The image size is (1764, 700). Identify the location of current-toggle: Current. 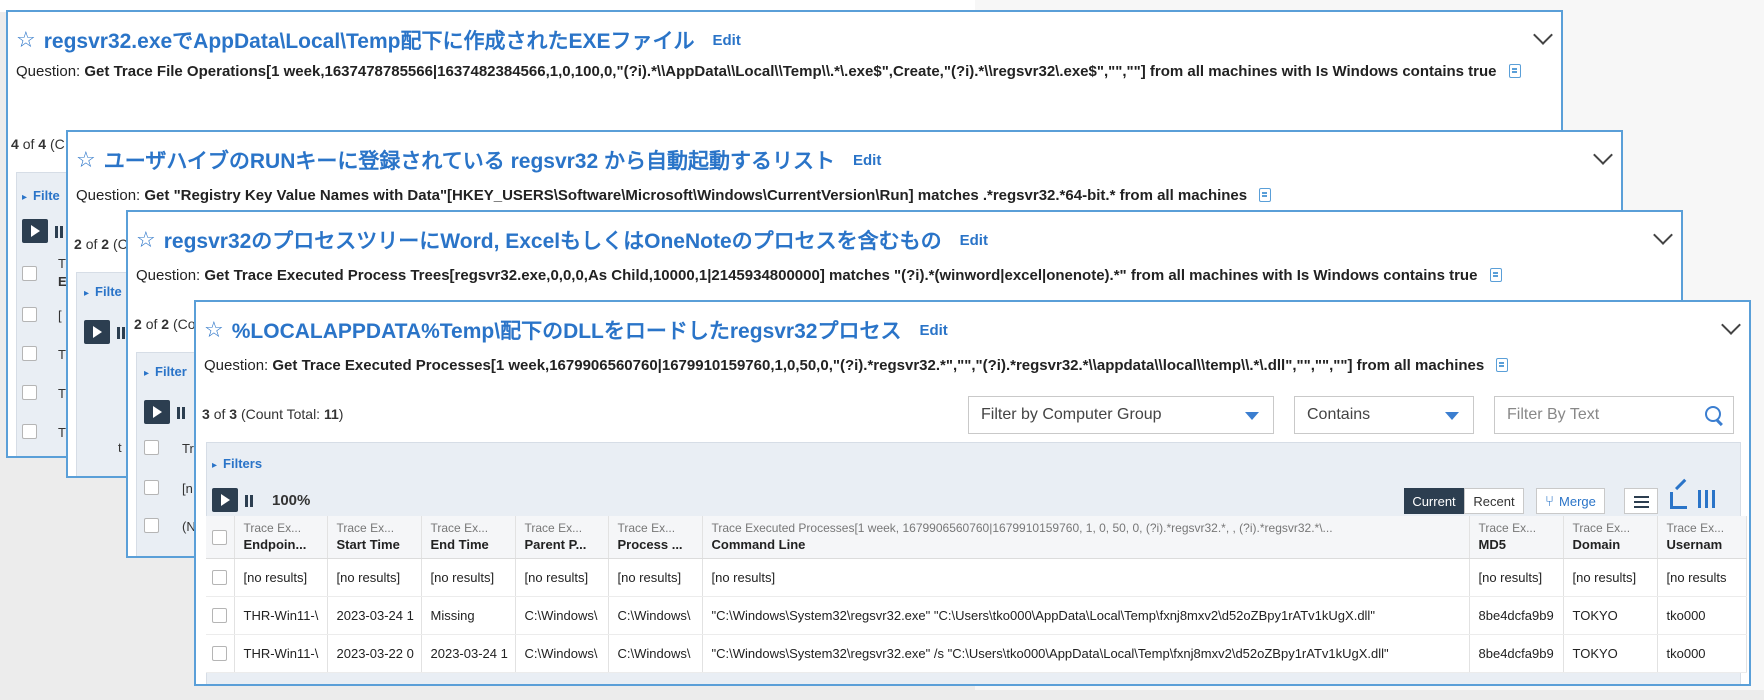
(1434, 501).